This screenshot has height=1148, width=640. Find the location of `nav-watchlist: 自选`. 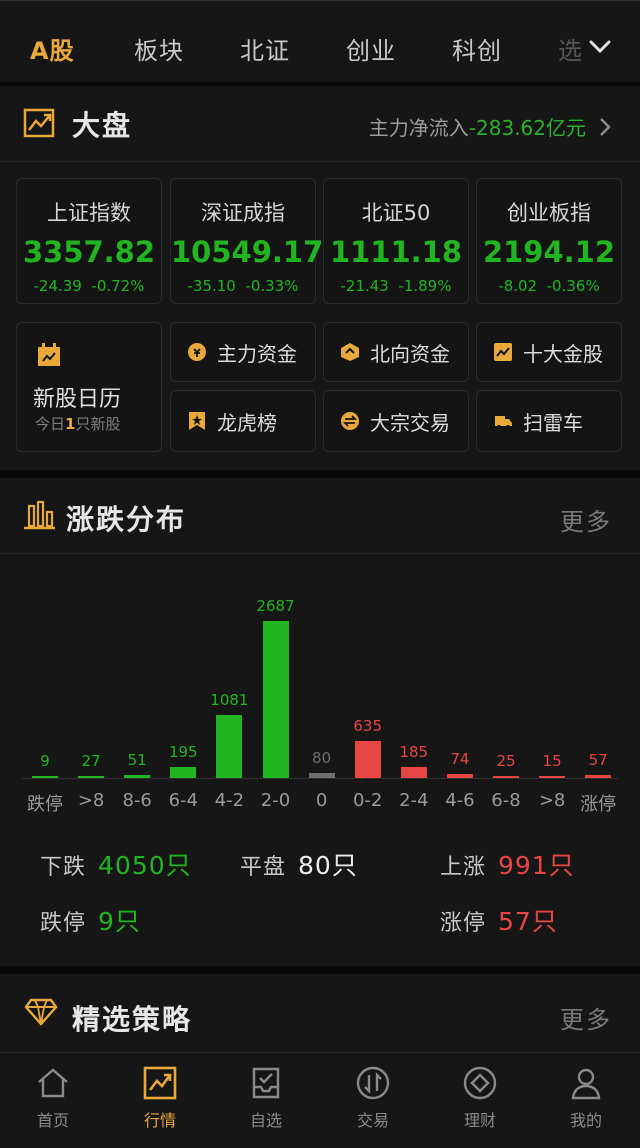

nav-watchlist: 自选 is located at coordinates (266, 1100).